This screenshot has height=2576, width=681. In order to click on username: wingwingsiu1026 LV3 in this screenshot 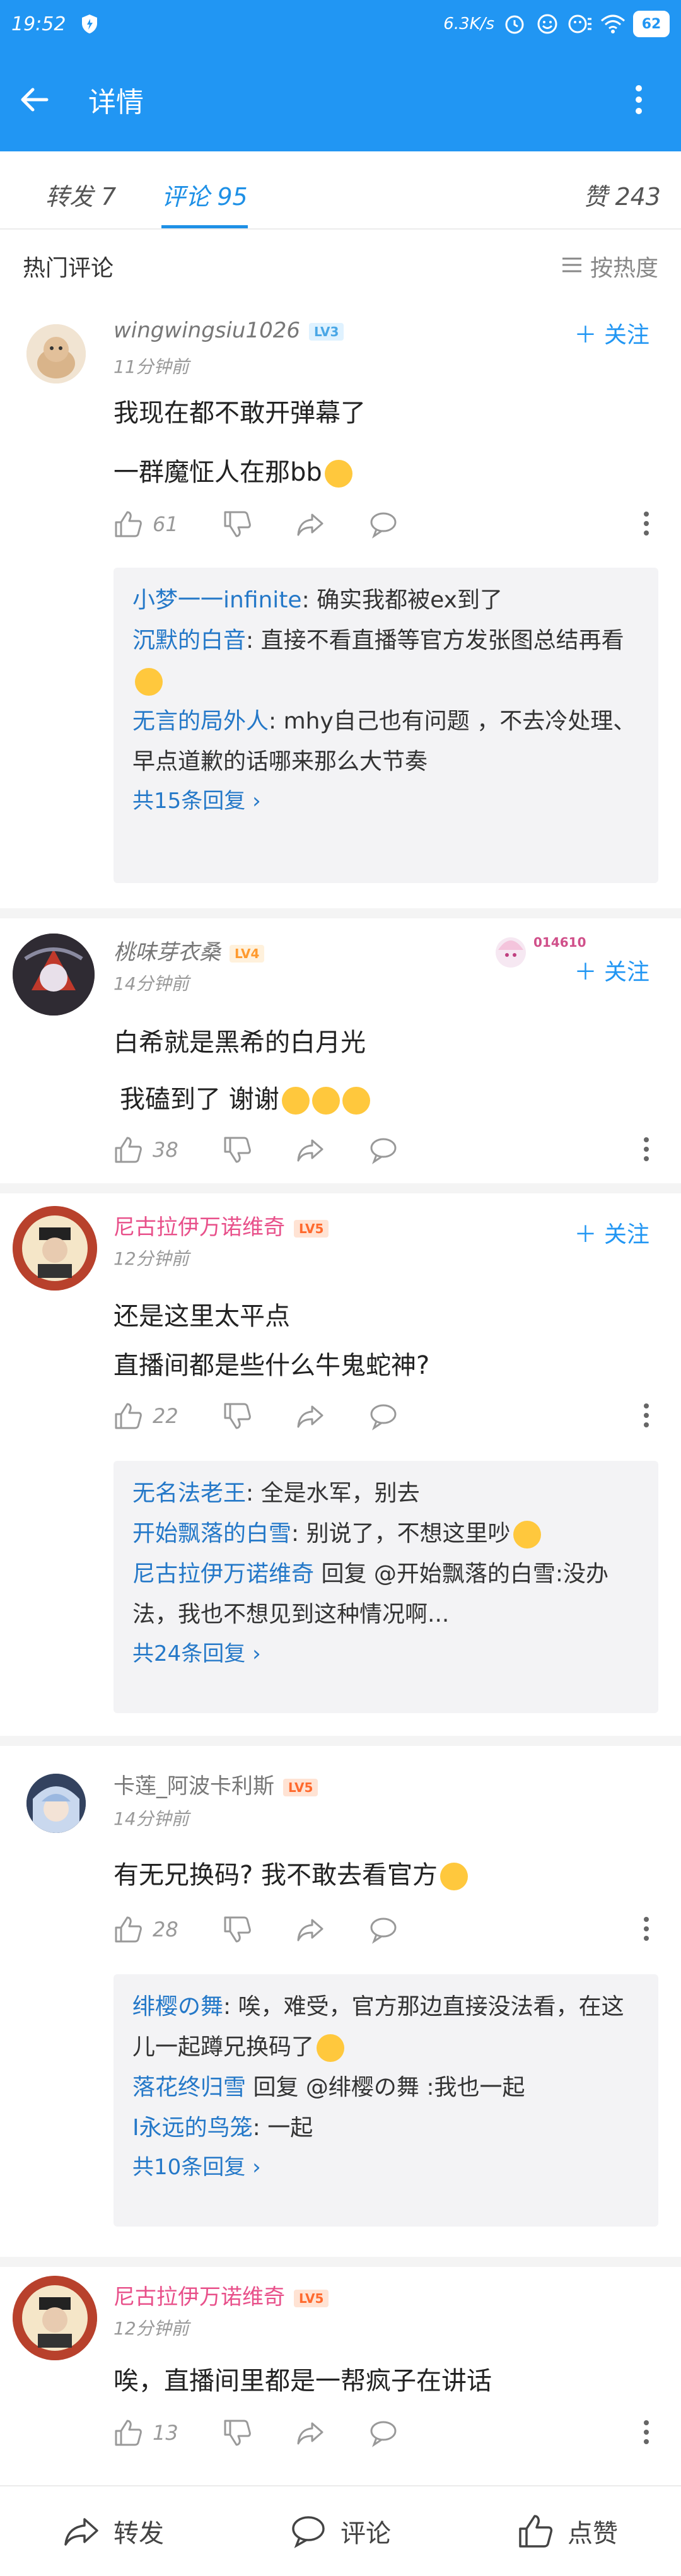, I will do `click(229, 330)`.